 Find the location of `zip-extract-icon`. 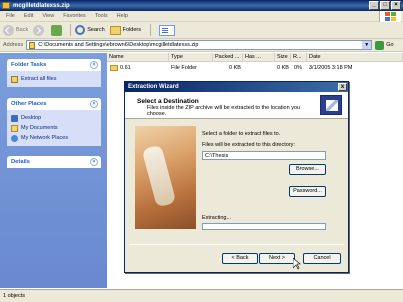

zip-extract-icon is located at coordinates (331, 105).